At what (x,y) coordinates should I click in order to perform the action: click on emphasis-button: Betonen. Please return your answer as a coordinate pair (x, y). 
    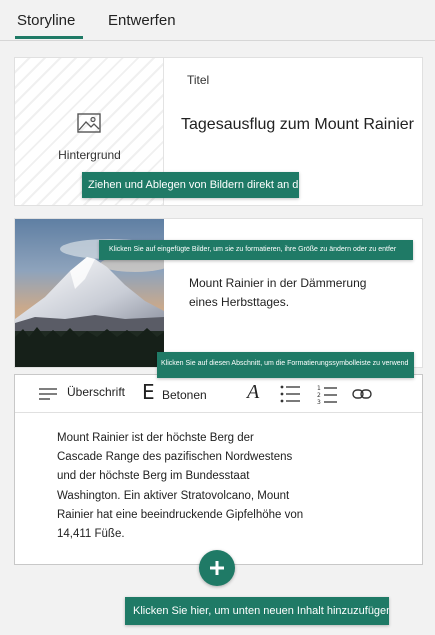
    Looking at the image, I should click on (184, 395).